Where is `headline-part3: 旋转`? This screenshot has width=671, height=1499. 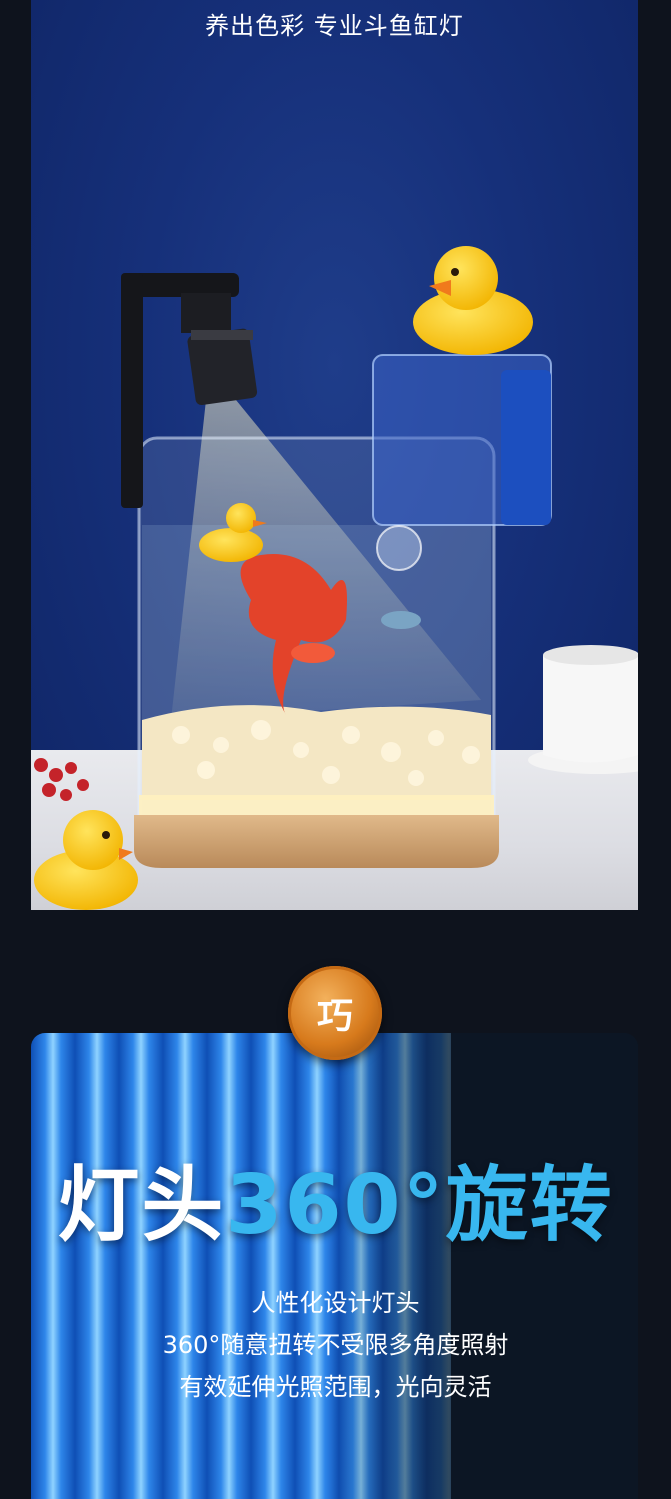
headline-part3: 旋转 is located at coordinates (529, 1205).